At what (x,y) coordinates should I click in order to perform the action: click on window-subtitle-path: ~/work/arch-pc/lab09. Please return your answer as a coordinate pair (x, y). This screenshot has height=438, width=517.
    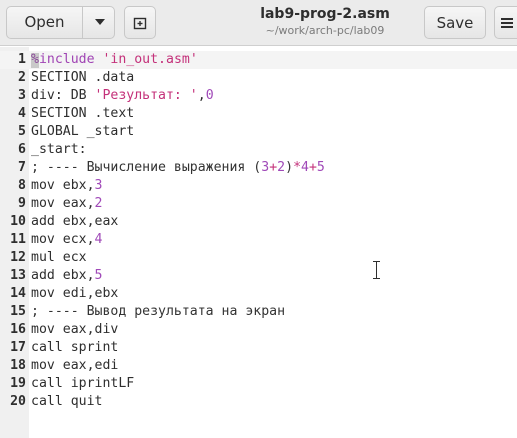
    Looking at the image, I should click on (325, 30).